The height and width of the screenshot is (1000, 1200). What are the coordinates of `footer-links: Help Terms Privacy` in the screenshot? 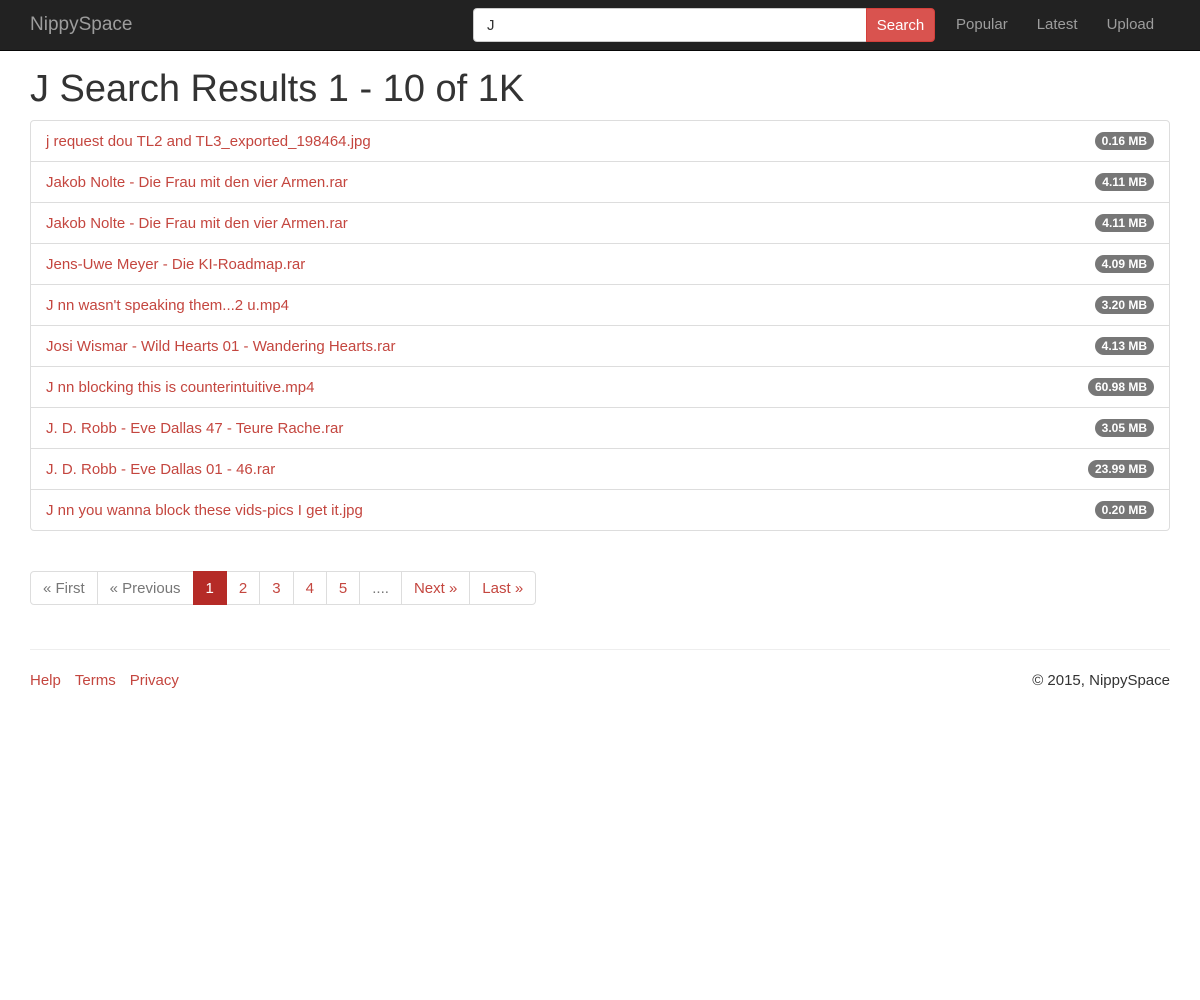 It's located at (111, 680).